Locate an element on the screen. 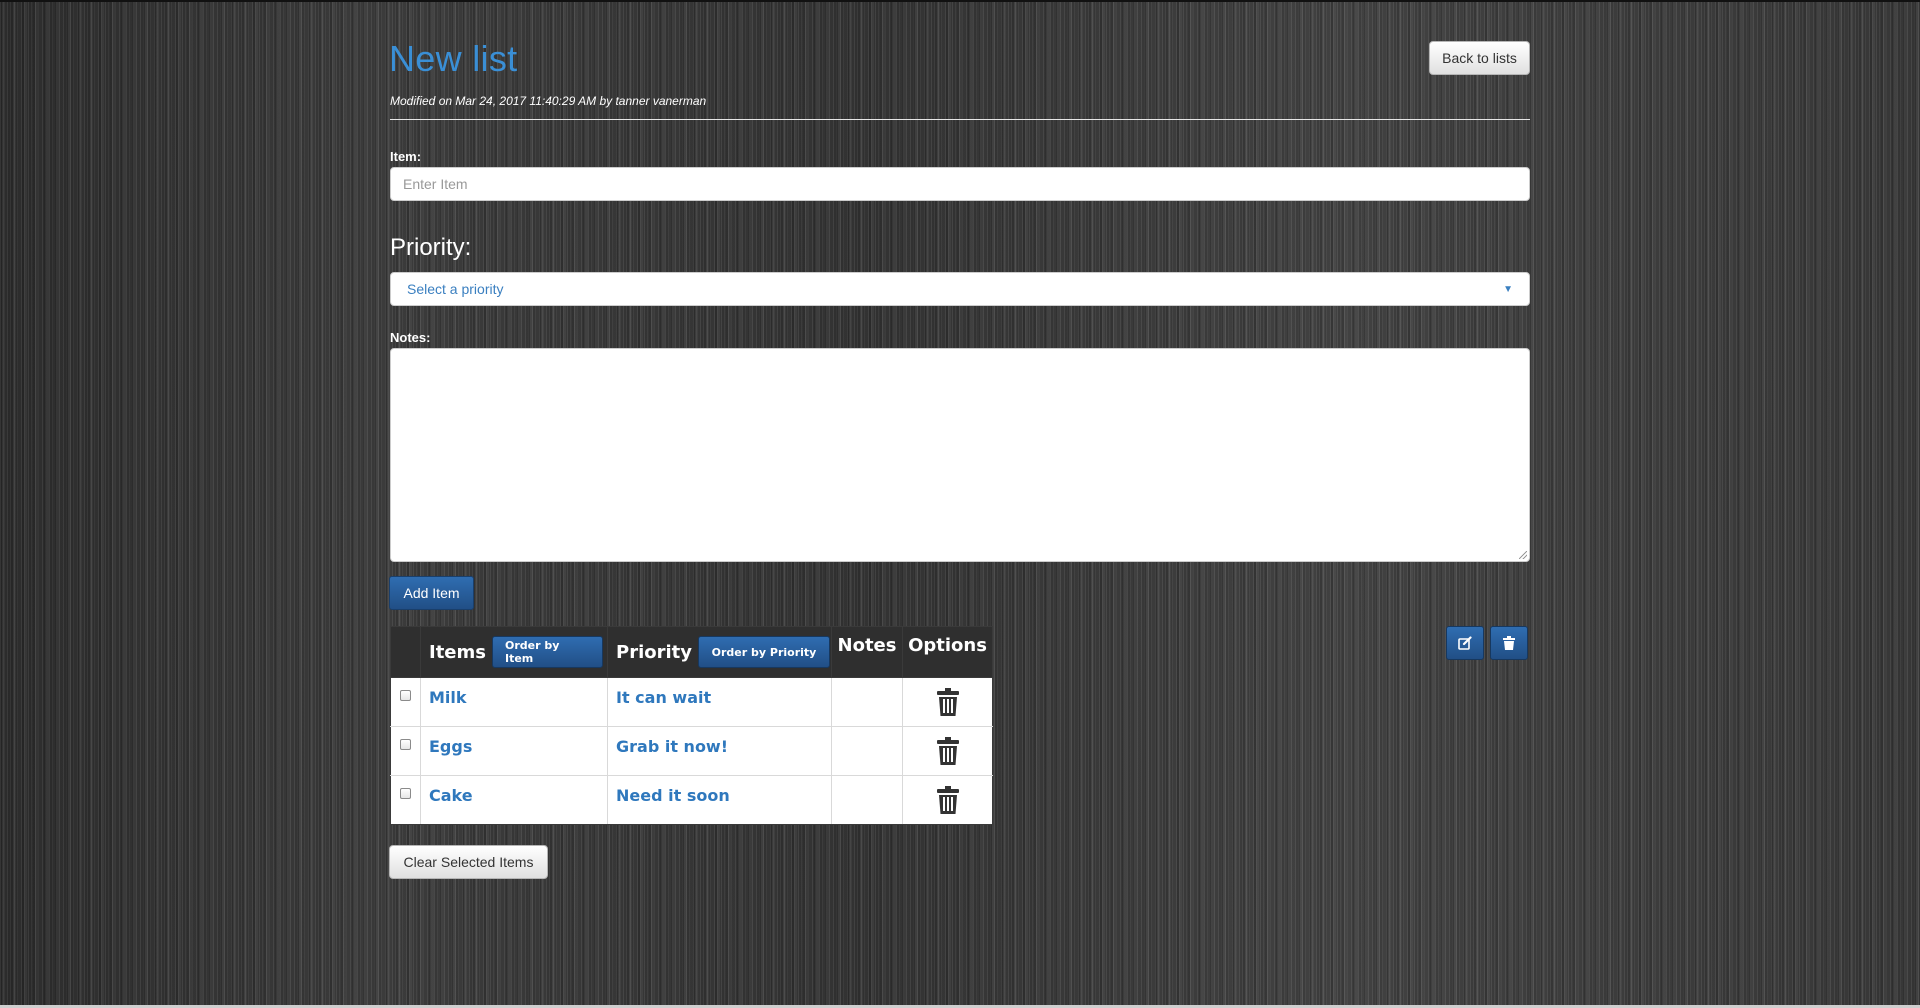  page-title: New list is located at coordinates (453, 58).